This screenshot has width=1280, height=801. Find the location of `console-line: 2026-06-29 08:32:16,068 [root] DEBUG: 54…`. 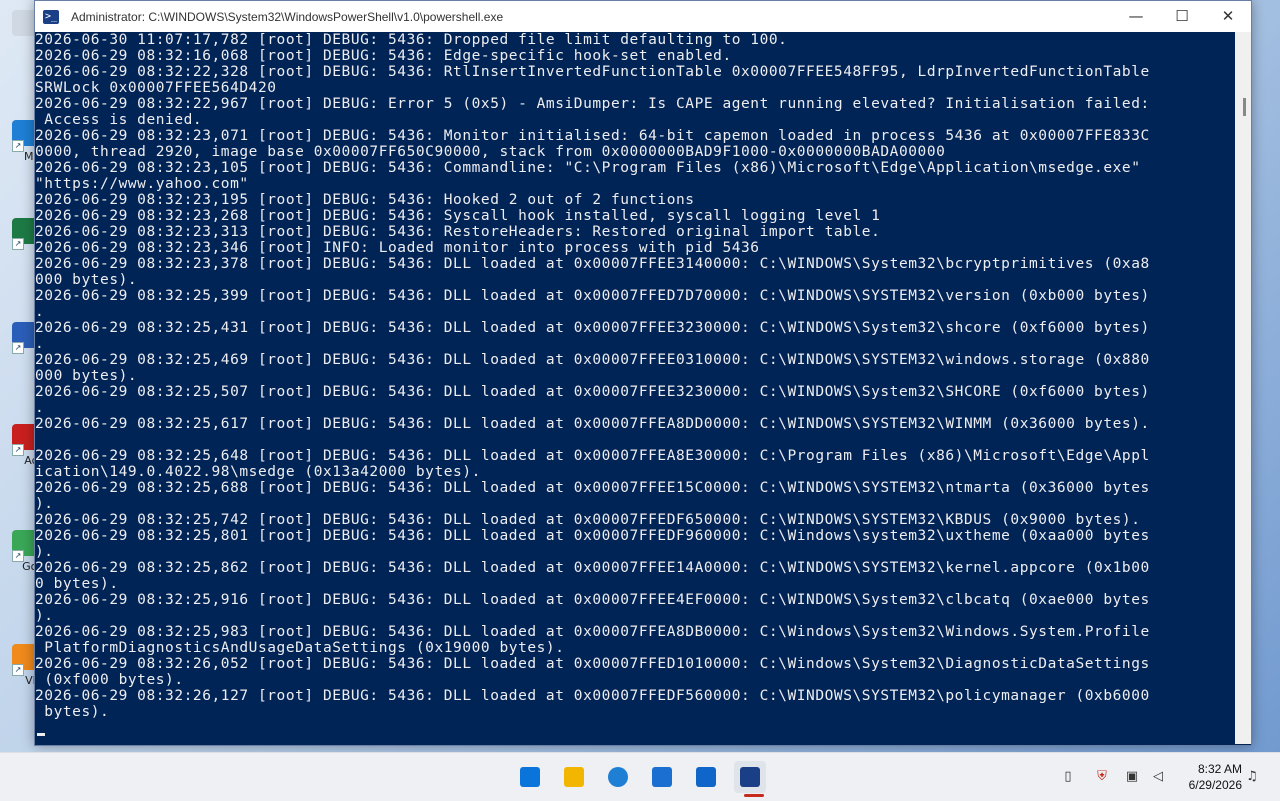

console-line: 2026-06-29 08:32:16,068 [root] DEBUG: 54… is located at coordinates (383, 56).